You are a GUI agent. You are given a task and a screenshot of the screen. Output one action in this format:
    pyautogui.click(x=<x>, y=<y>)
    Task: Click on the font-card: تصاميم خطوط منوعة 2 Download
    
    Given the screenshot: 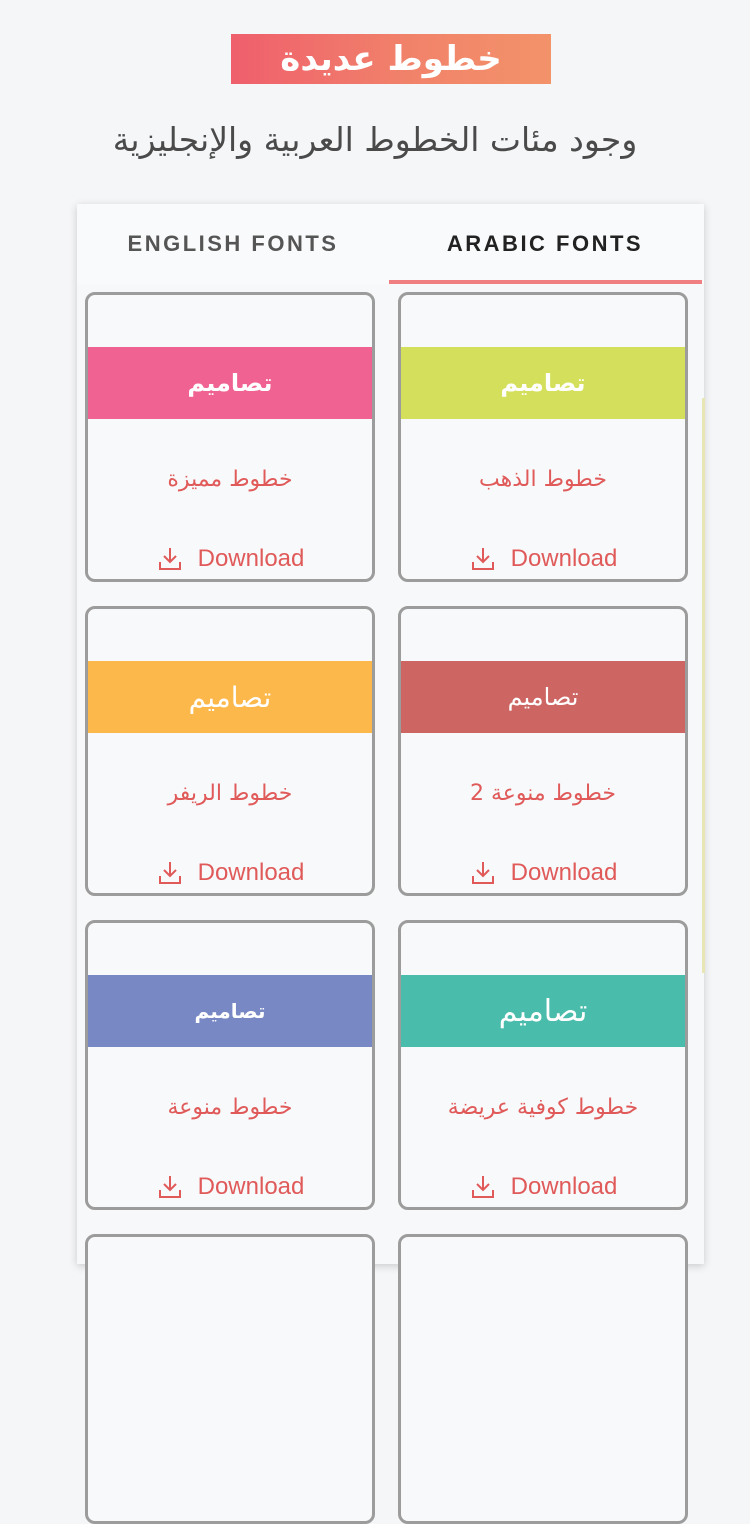 What is the action you would take?
    pyautogui.click(x=543, y=751)
    